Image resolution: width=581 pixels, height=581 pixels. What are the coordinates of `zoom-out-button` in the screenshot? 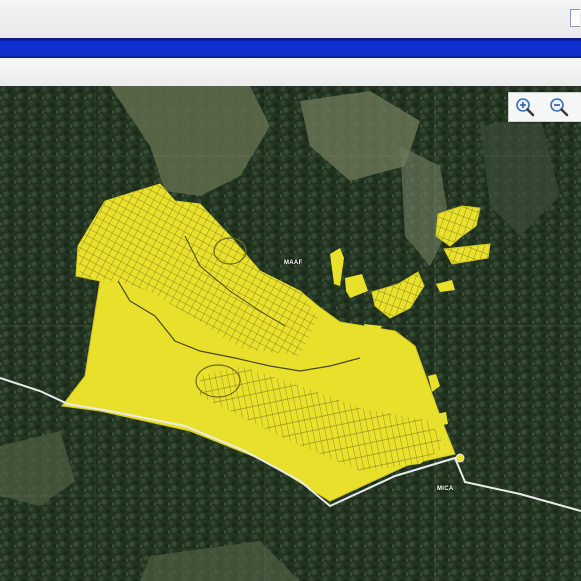 It's located at (559, 107).